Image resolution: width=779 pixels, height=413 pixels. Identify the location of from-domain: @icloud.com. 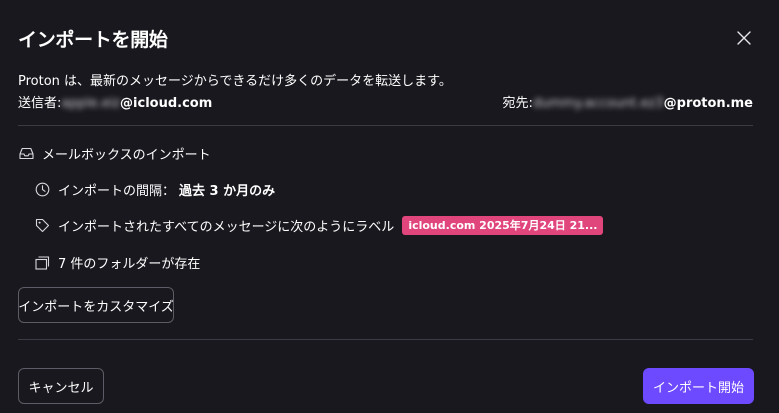
(166, 103).